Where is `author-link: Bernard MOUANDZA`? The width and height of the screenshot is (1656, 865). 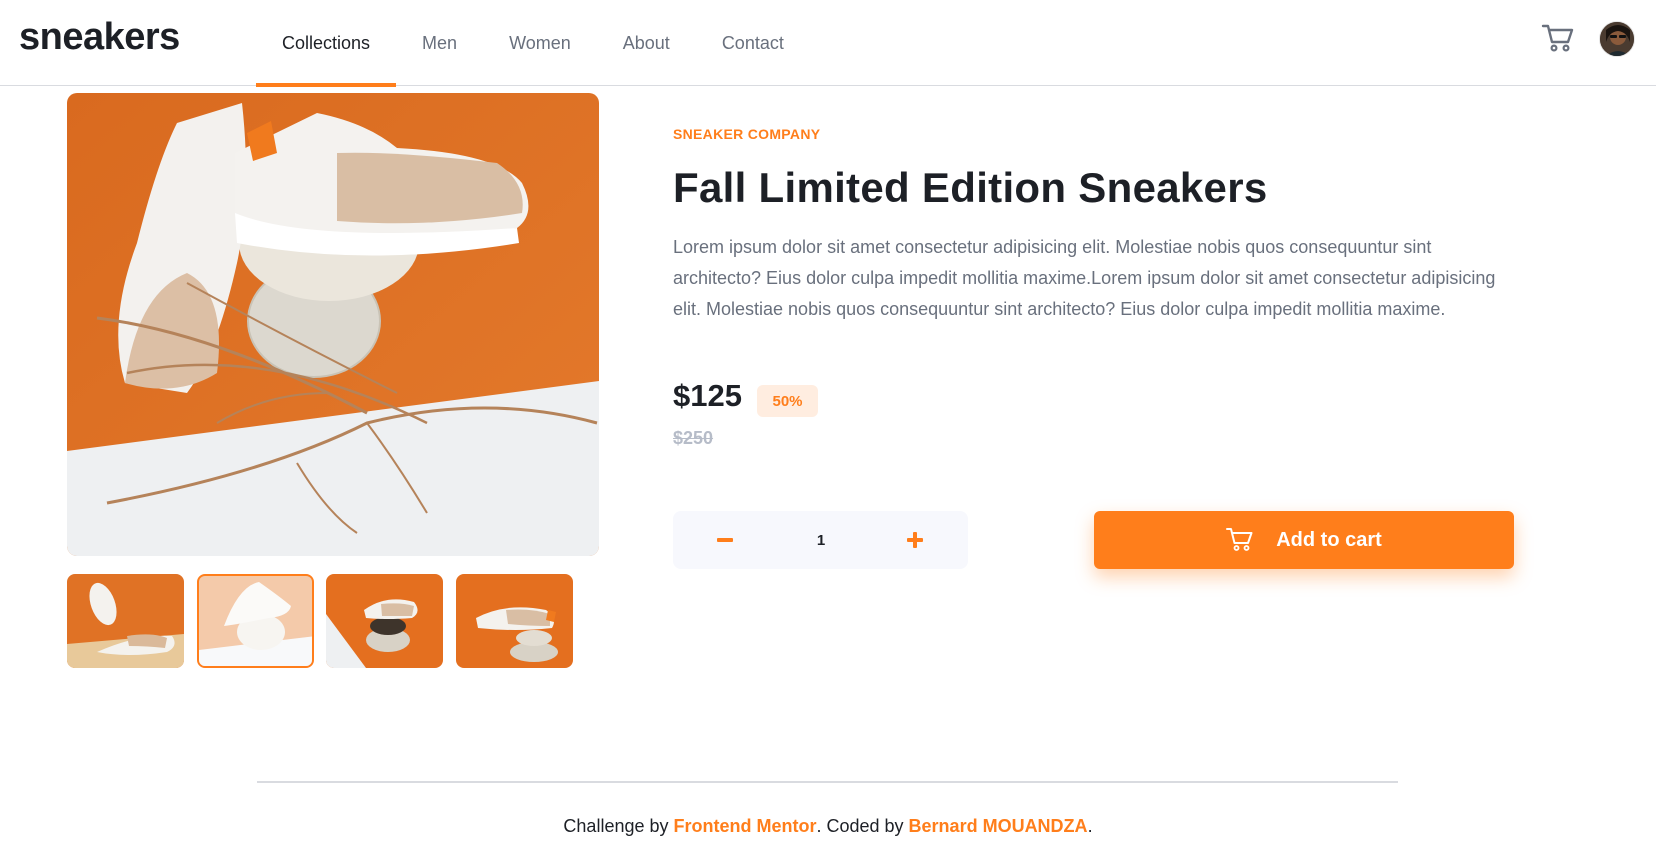 author-link: Bernard MOUANDZA is located at coordinates (998, 826).